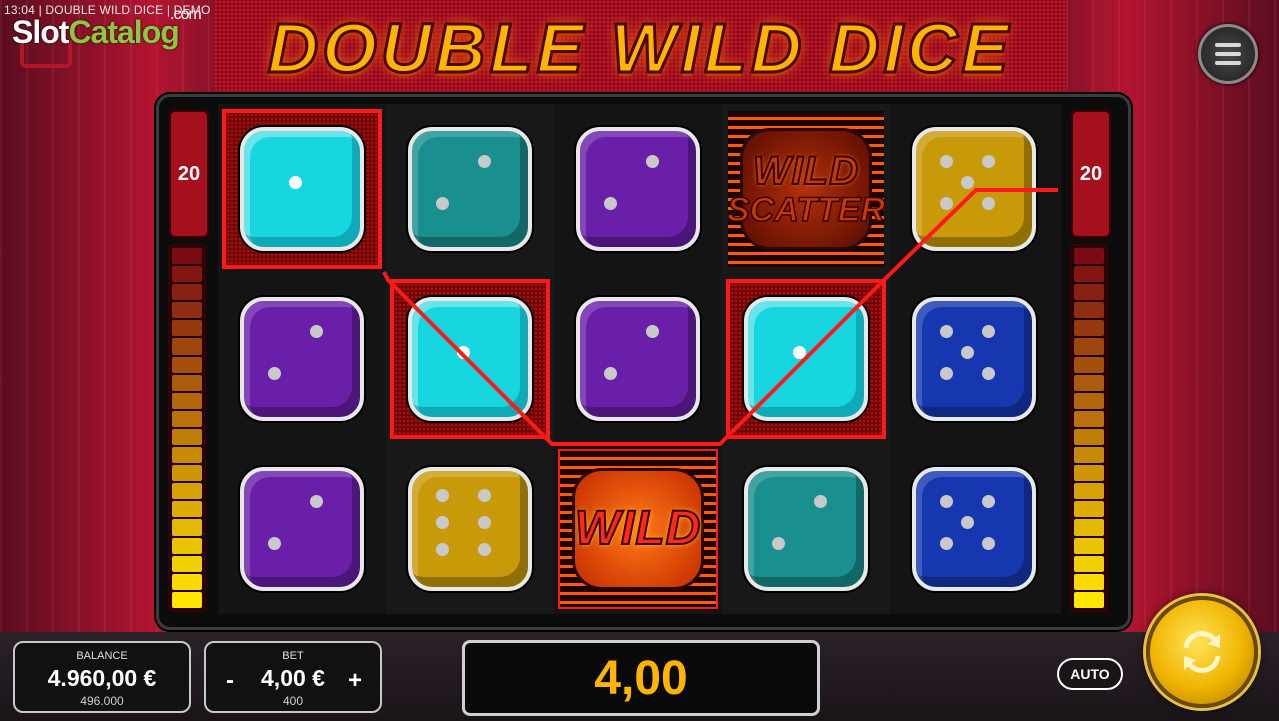 The height and width of the screenshot is (721, 1279). What do you see at coordinates (1090, 674) in the screenshot?
I see `autoplay-button: AUTO` at bounding box center [1090, 674].